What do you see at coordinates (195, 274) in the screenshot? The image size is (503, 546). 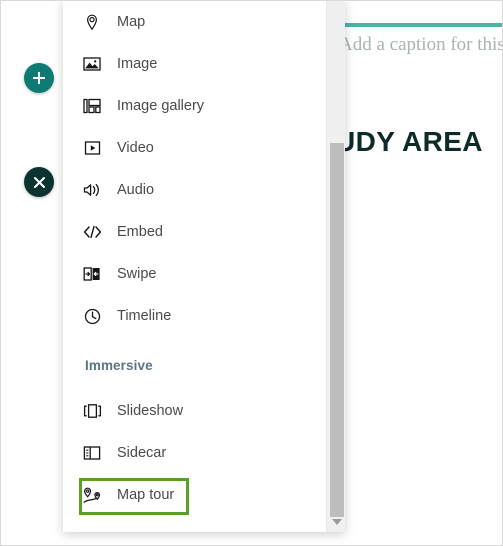 I see `block-option-swipe: Swipe` at bounding box center [195, 274].